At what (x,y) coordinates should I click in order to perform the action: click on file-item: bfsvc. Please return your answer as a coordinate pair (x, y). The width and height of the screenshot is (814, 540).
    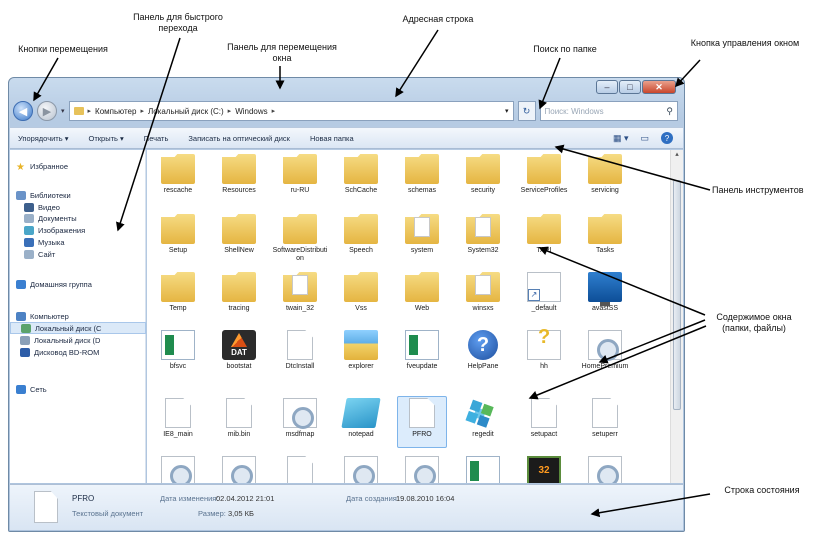
    Looking at the image, I should click on (178, 350).